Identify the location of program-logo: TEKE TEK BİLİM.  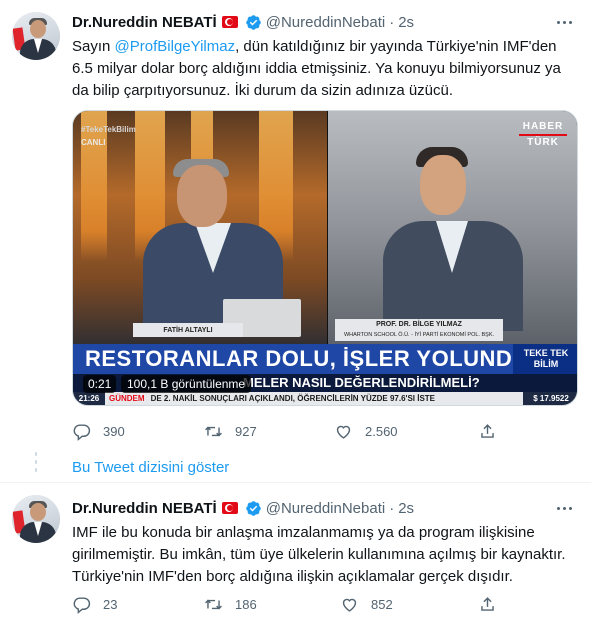
(545, 359).